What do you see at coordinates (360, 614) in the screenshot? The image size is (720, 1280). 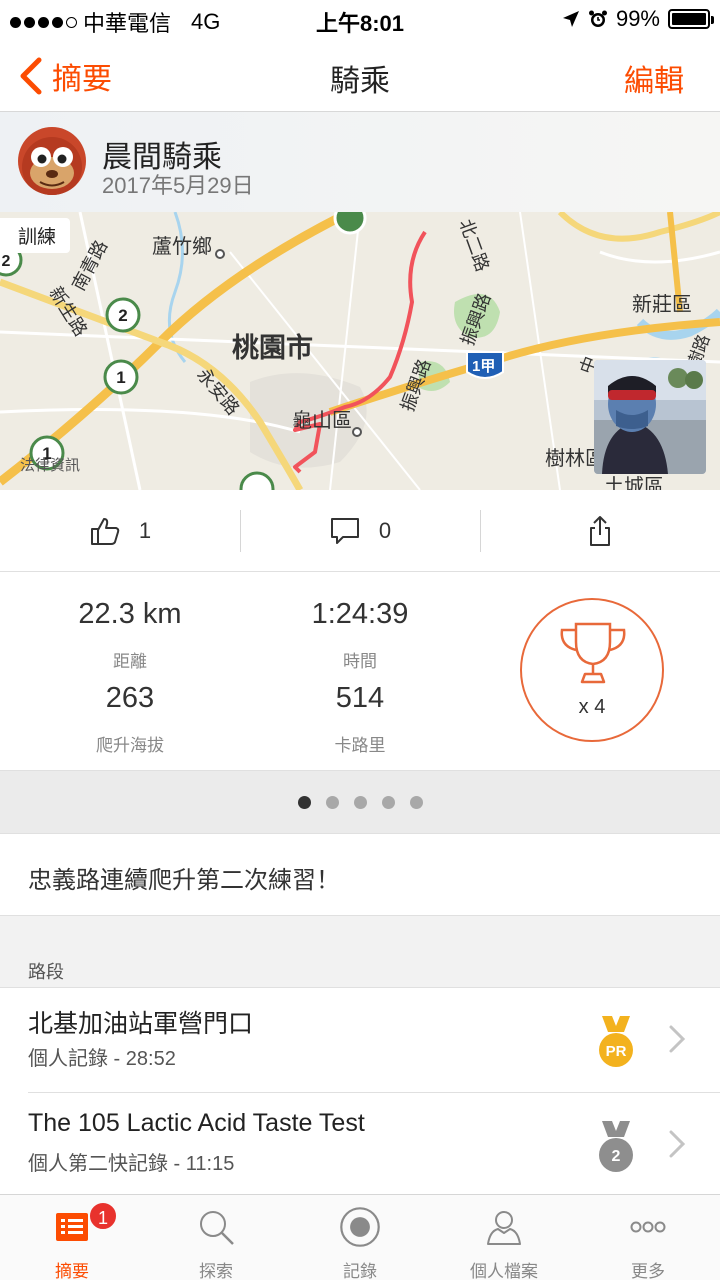 I see `time-value: 1:24:39` at bounding box center [360, 614].